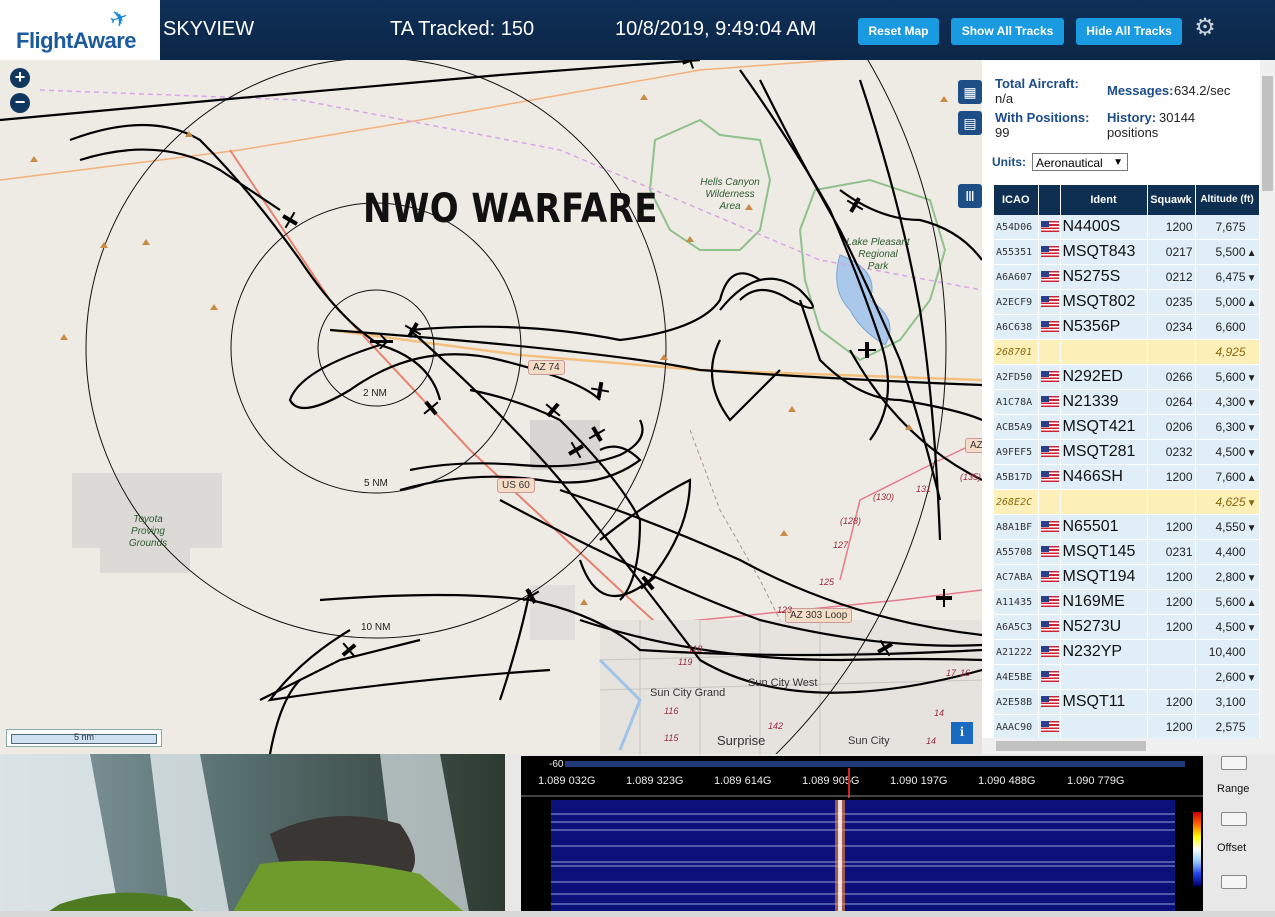 The width and height of the screenshot is (1275, 917). What do you see at coordinates (1171, 200) in the screenshot?
I see `col-squawk: Squawk` at bounding box center [1171, 200].